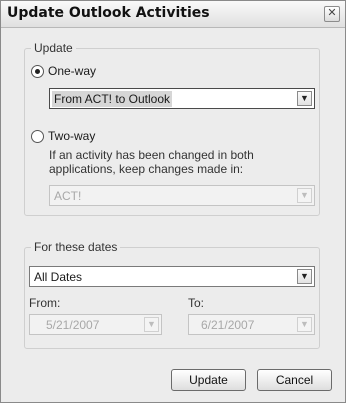  I want to click on two-way-label: Two-way, so click(72, 136).